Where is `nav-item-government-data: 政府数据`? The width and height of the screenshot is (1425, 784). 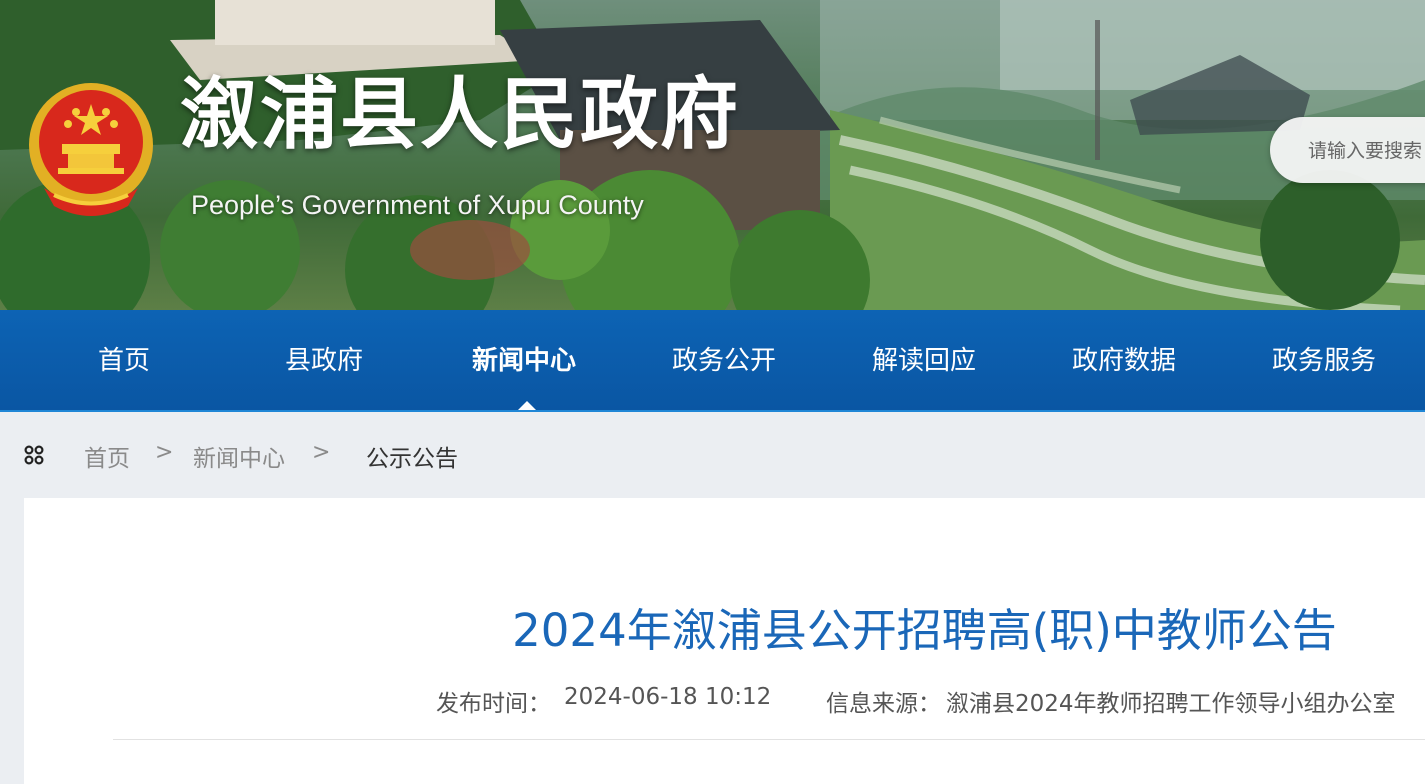 nav-item-government-data: 政府数据 is located at coordinates (1124, 360).